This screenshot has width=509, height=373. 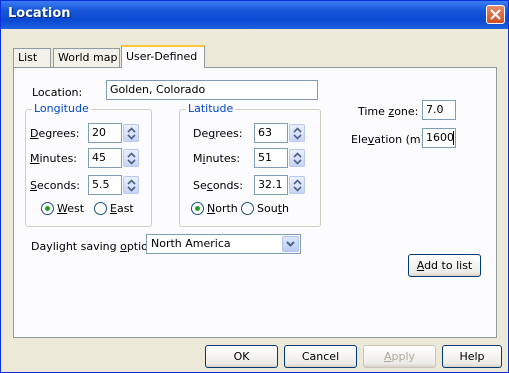 I want to click on location-input: Golden, Colorado, so click(x=212, y=90).